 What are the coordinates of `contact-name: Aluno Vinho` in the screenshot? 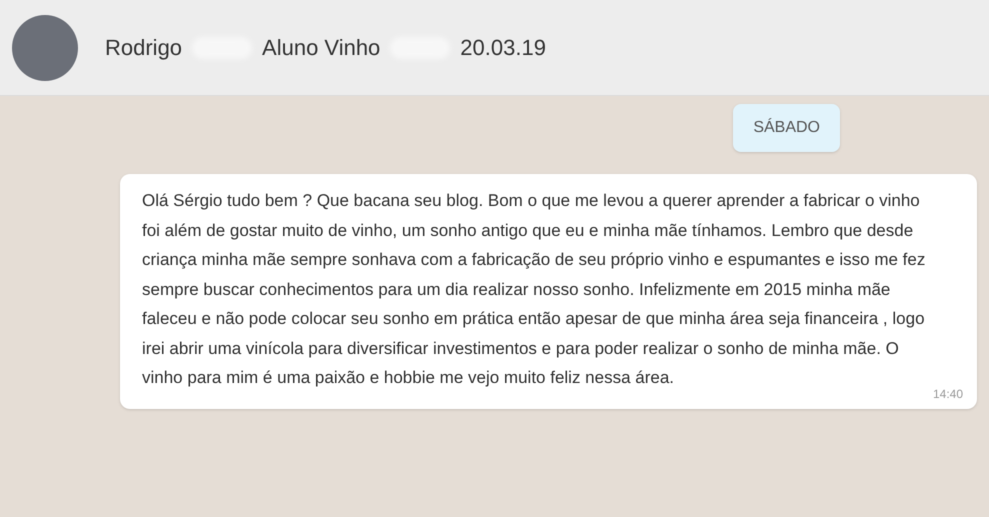 It's located at (321, 48).